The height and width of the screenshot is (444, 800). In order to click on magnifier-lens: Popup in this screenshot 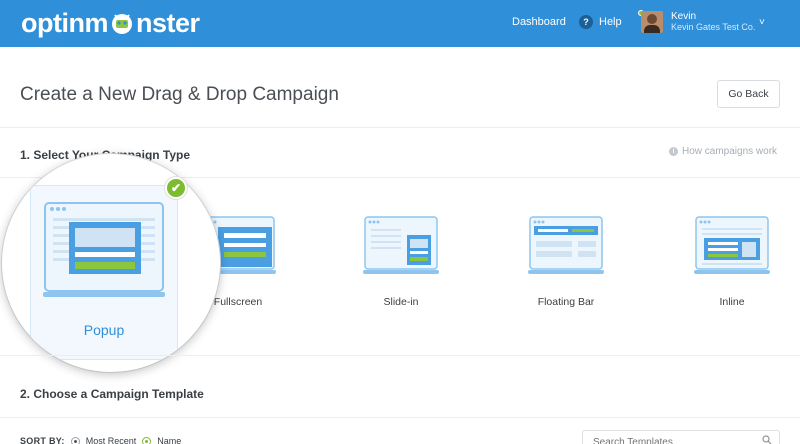, I will do `click(111, 263)`.